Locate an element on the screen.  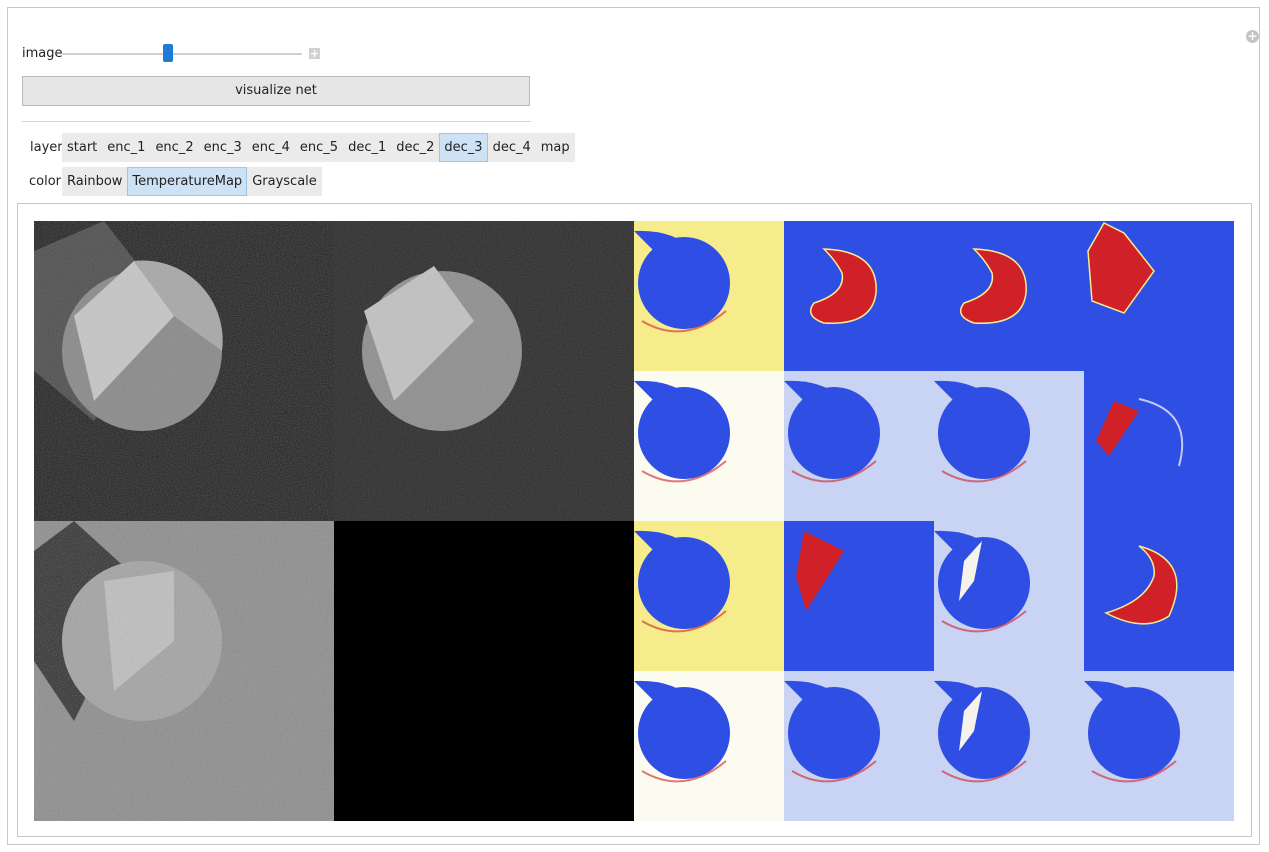
layer-option-start: start is located at coordinates (82, 147).